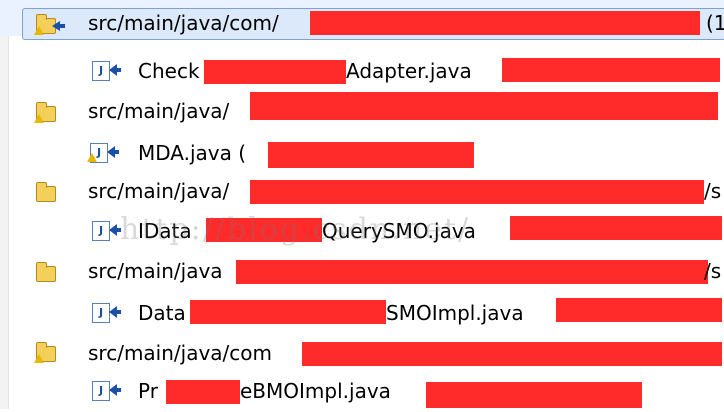 Image resolution: width=724 pixels, height=412 pixels. I want to click on file-label-end: Adapter.java, so click(409, 71).